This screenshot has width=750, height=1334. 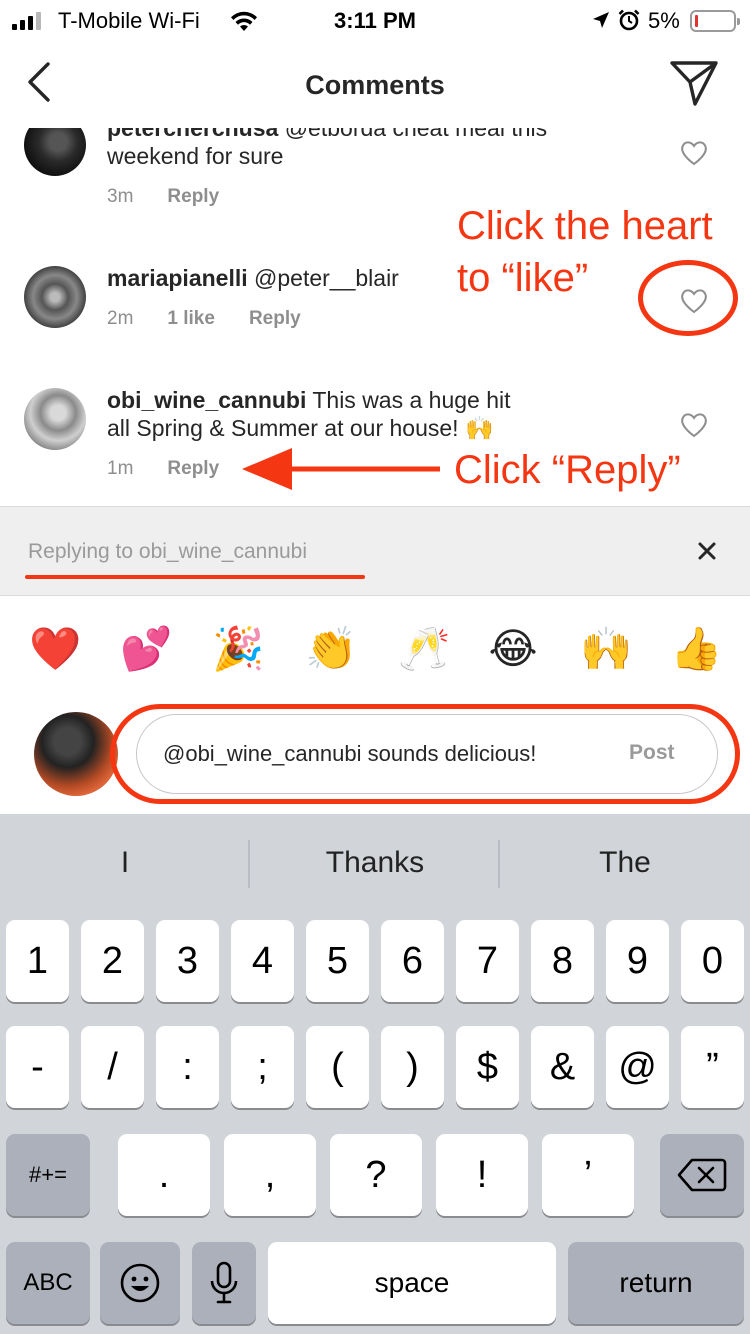 What do you see at coordinates (715, 21) in the screenshot?
I see `battery-icon` at bounding box center [715, 21].